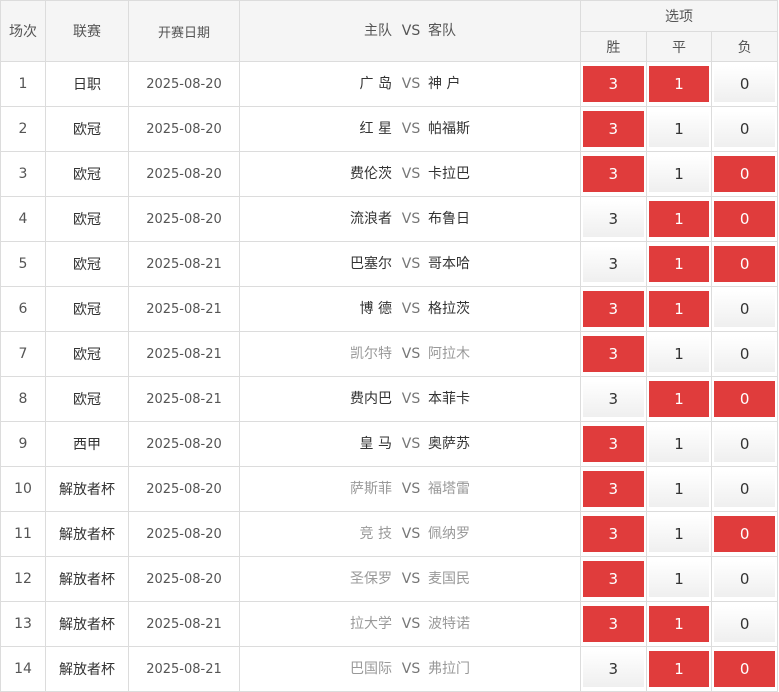  I want to click on table-row: 10 解放者杯 2025-08-20 萨斯菲 VS 福塔雷 3 1 0, so click(389, 489).